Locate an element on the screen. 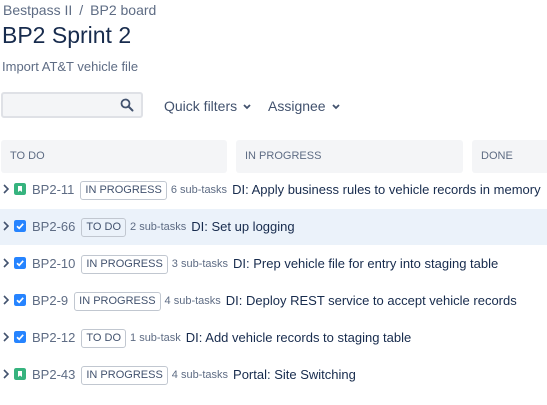 The height and width of the screenshot is (405, 547). issue-key: BP2-10 is located at coordinates (53, 264).